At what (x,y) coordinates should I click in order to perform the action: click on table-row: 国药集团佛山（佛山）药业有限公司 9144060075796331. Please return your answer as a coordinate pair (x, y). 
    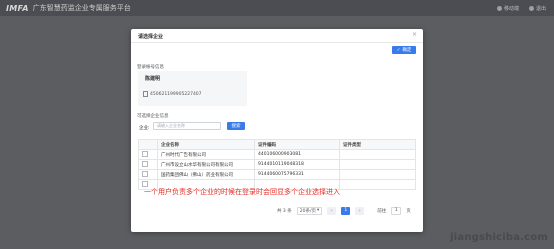
    Looking at the image, I should click on (277, 174).